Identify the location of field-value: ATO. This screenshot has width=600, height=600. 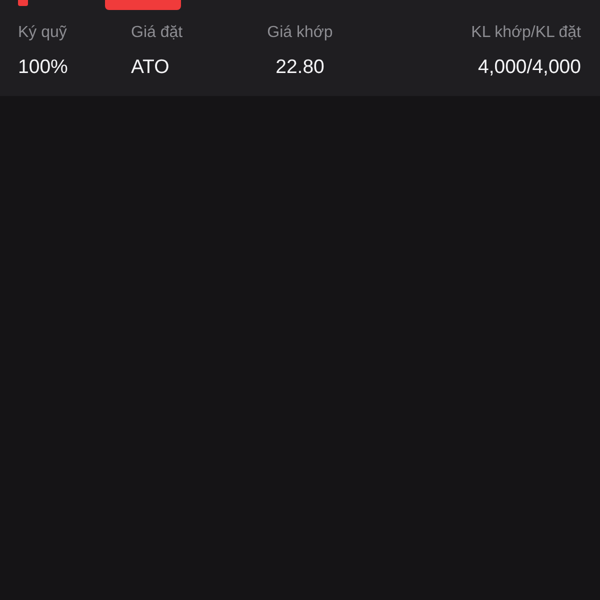
(150, 67).